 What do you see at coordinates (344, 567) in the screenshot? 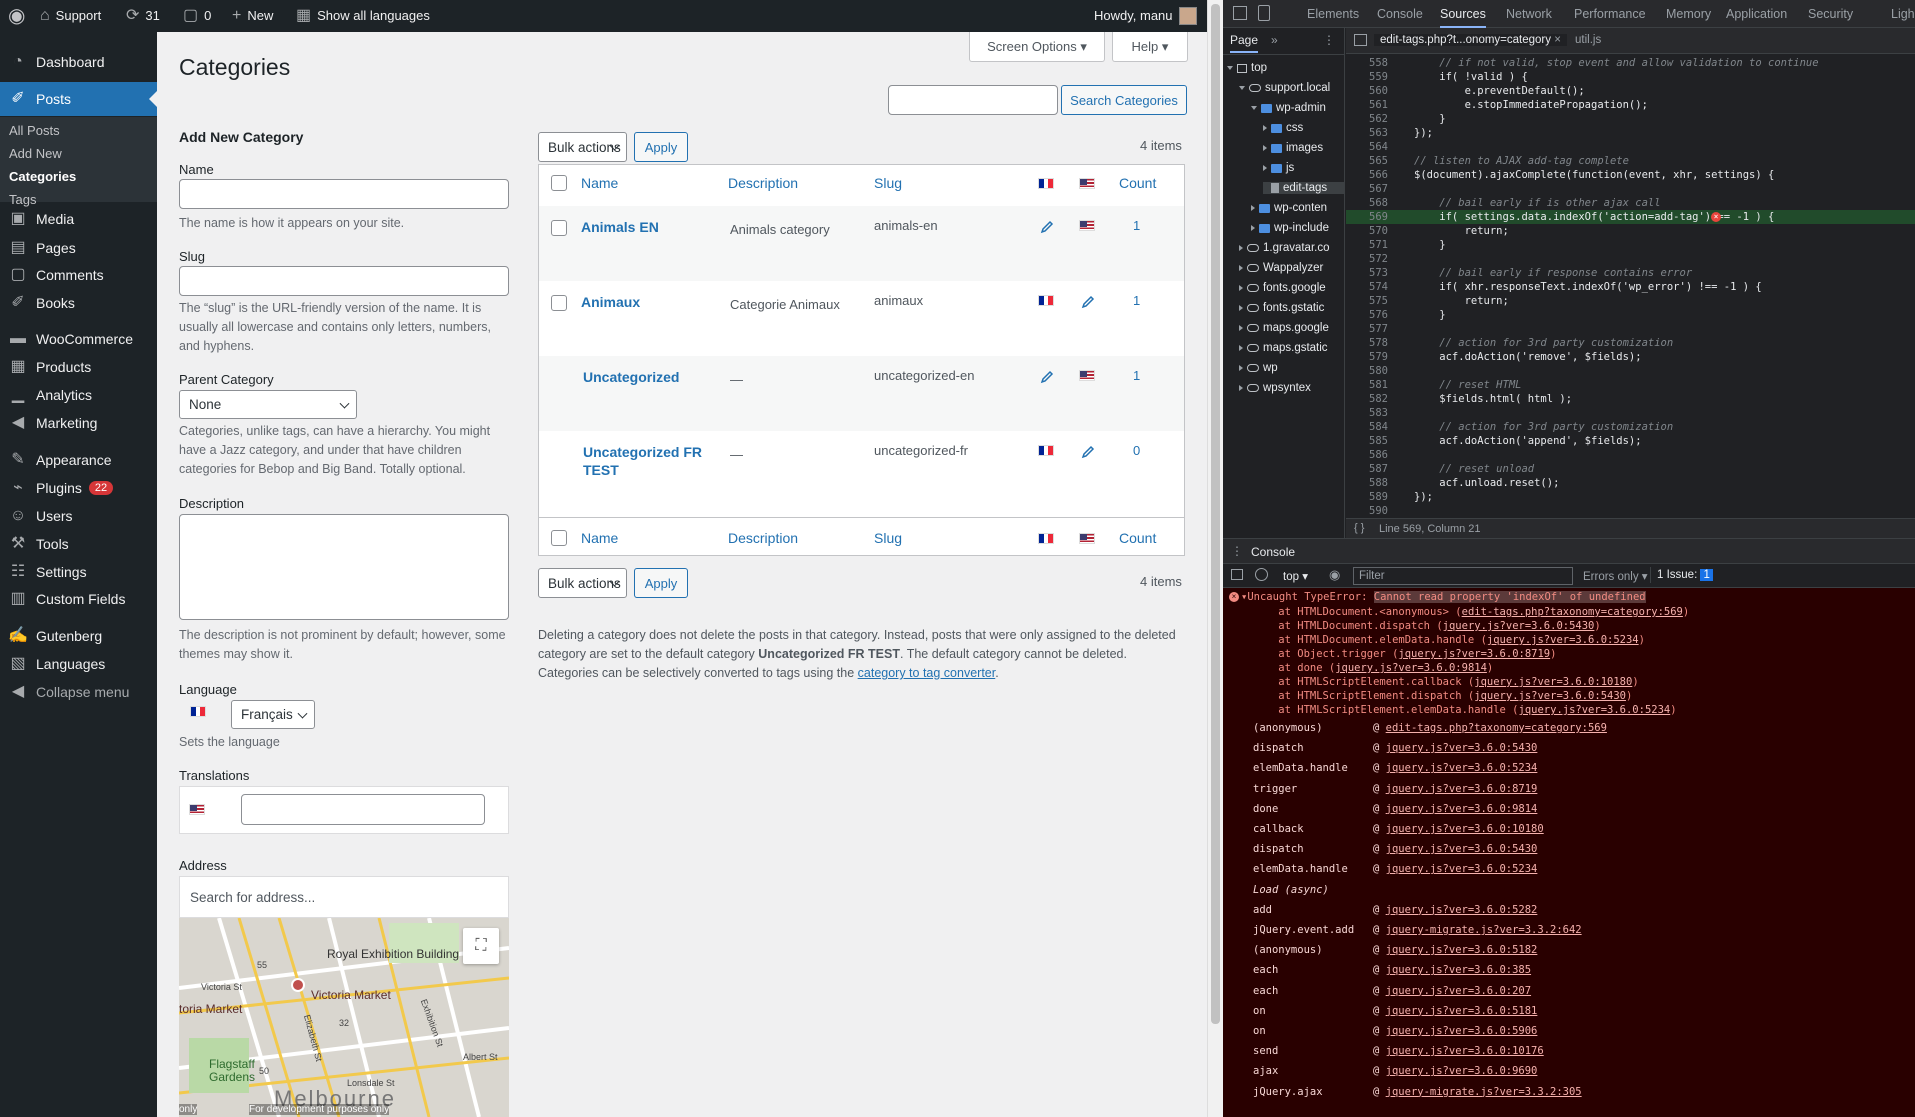
I see `description-textarea` at bounding box center [344, 567].